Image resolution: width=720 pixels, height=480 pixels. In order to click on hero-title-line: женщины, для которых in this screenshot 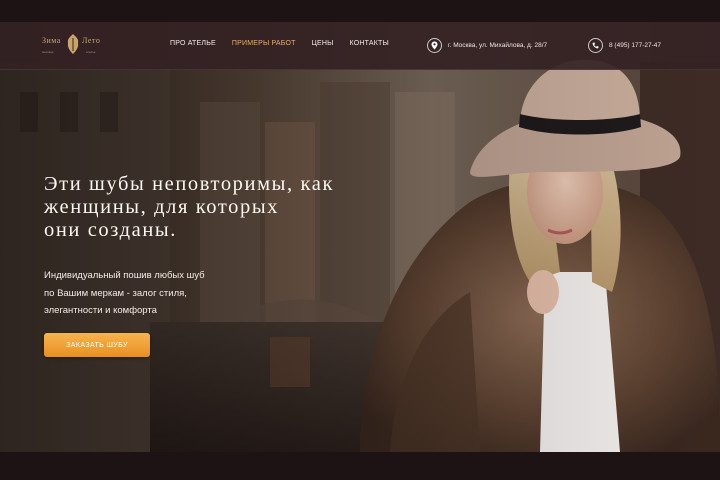, I will do `click(162, 207)`.